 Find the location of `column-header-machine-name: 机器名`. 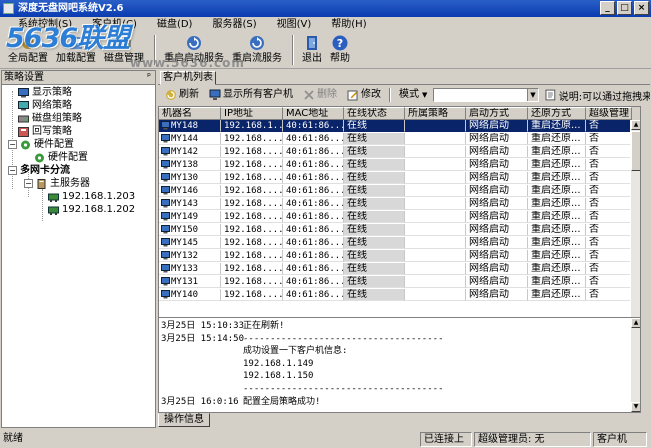

column-header-machine-name: 机器名 is located at coordinates (190, 113).